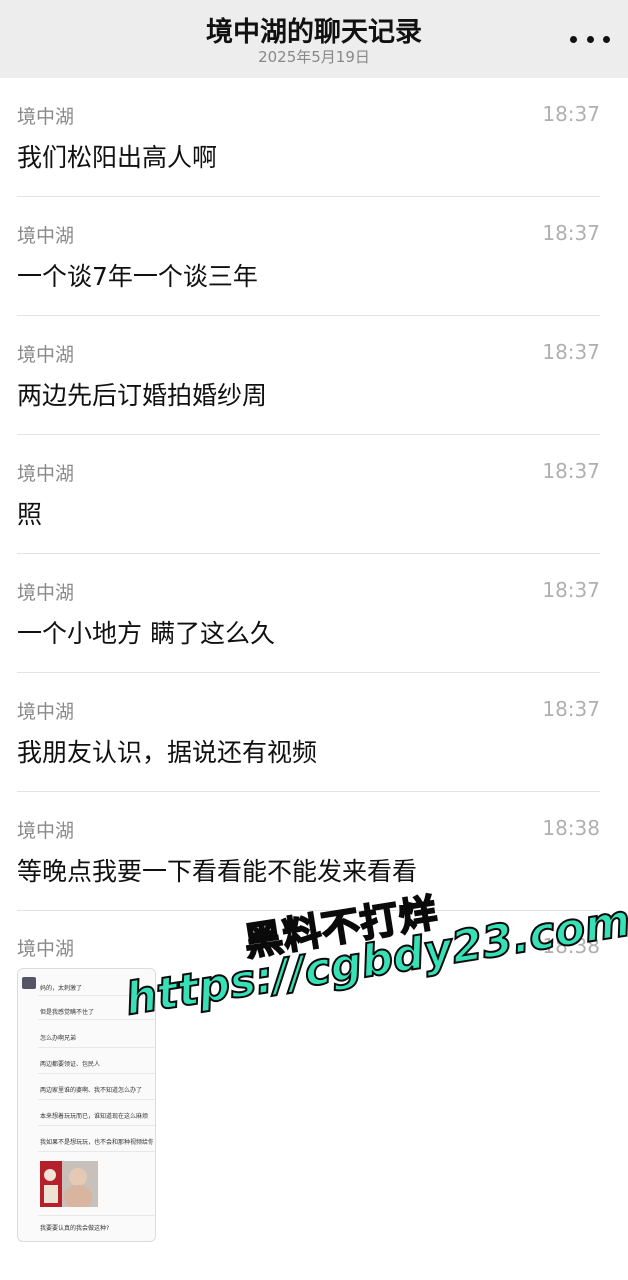 Image resolution: width=628 pixels, height=1280 pixels. What do you see at coordinates (75, 1228) in the screenshot?
I see `thumb-row: 我要要认真的我会做这种?` at bounding box center [75, 1228].